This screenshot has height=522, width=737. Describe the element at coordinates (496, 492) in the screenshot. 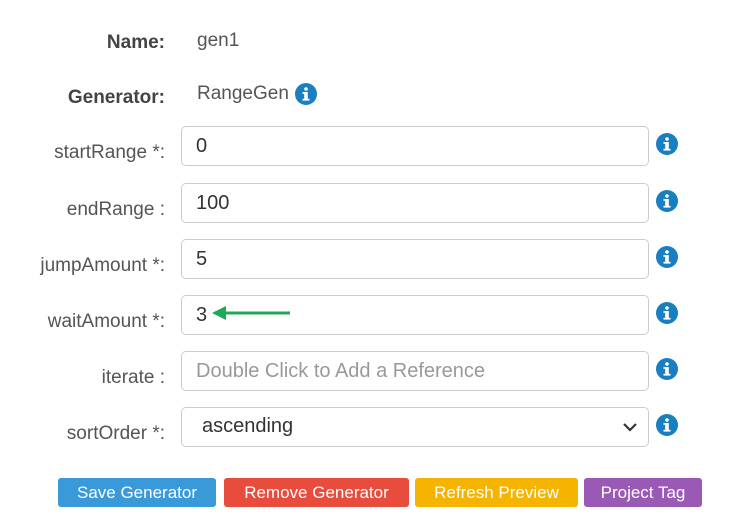

I see `refresh-preview-button: Refresh Preview` at that location.